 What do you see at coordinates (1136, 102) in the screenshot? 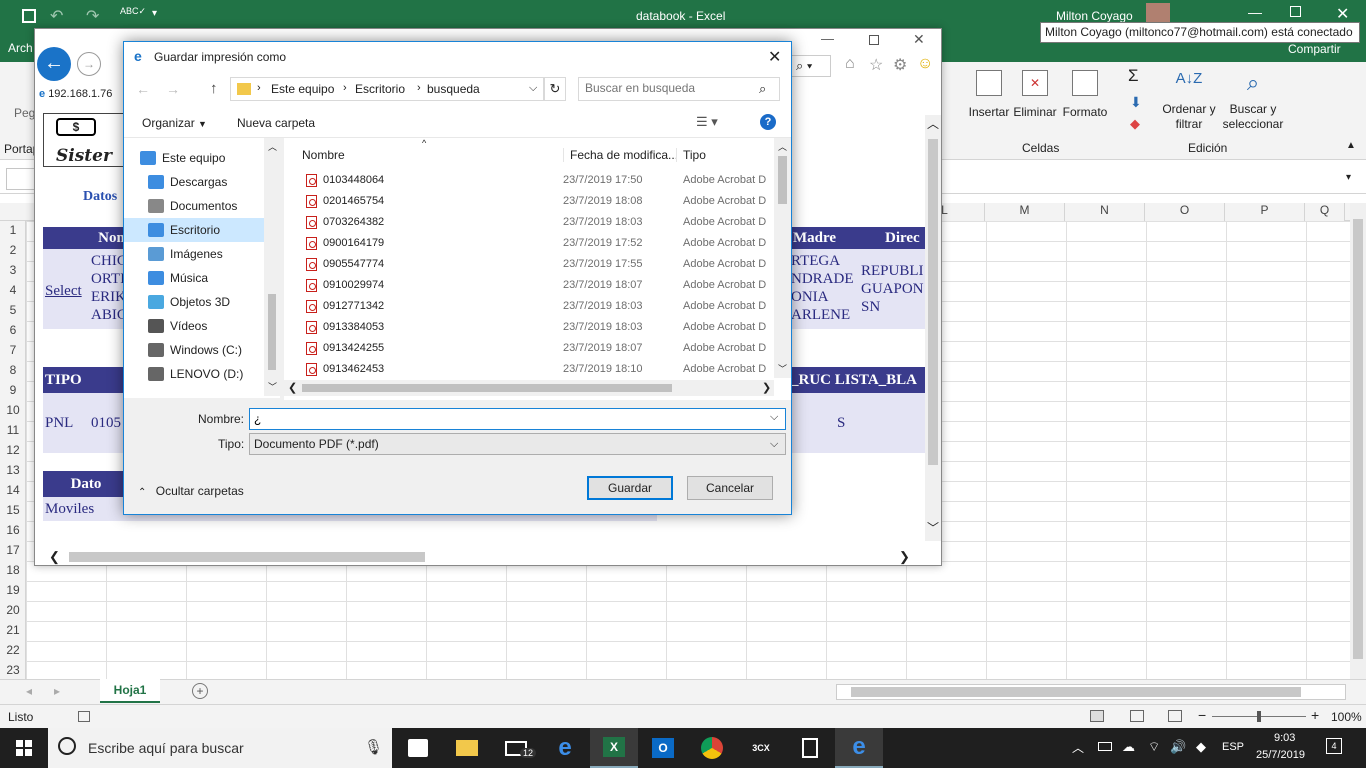
I see `fill-icon: ⬇` at bounding box center [1136, 102].